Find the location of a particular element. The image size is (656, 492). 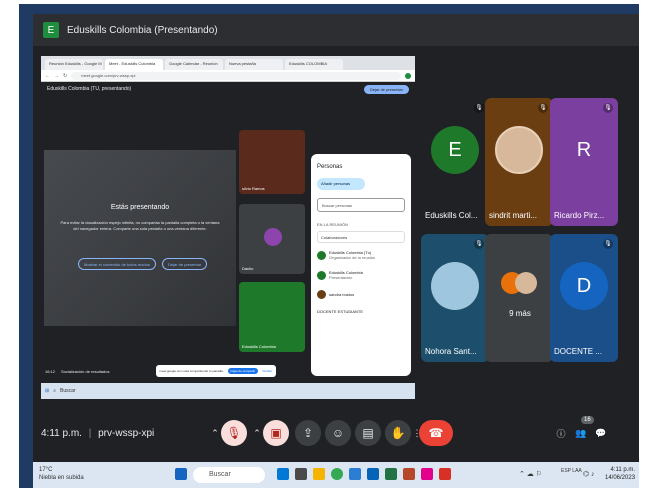

list-item: sandra bustos is located at coordinates (361, 294).